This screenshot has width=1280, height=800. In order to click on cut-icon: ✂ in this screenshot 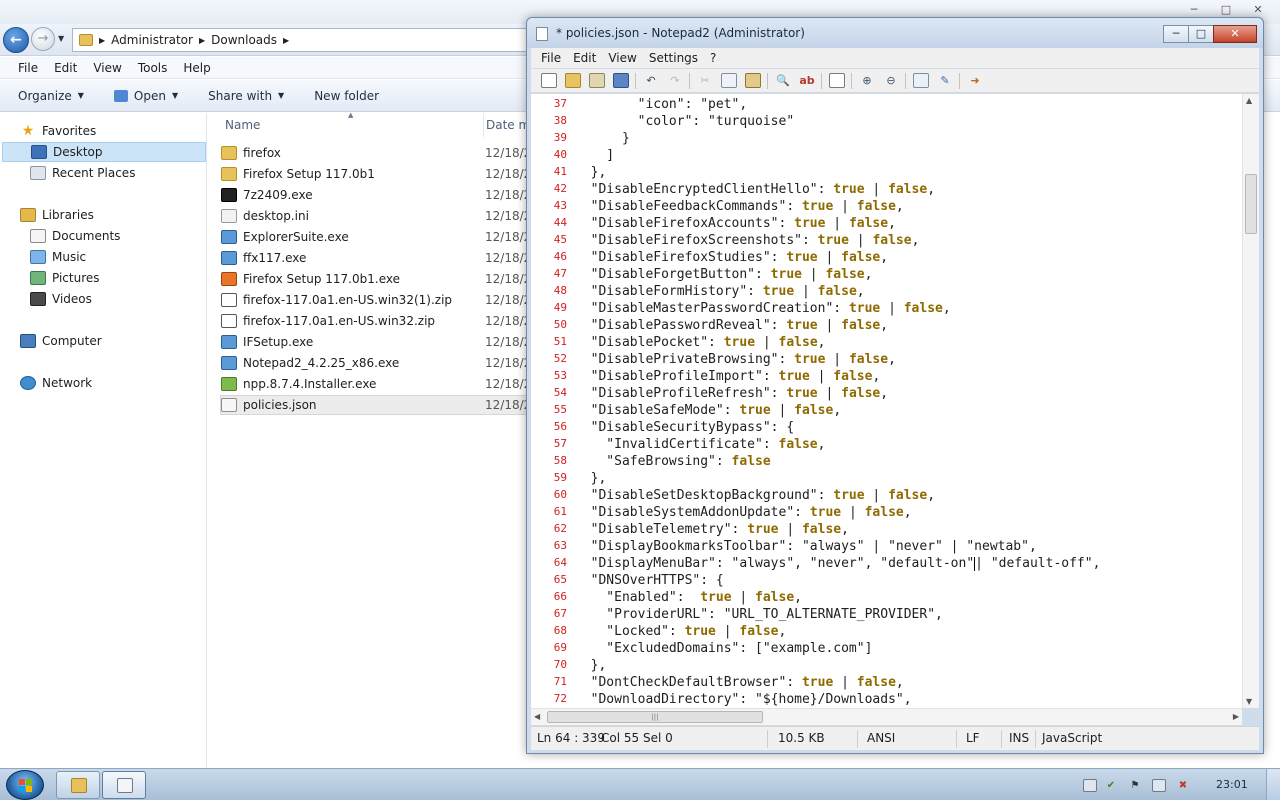, I will do `click(705, 80)`.